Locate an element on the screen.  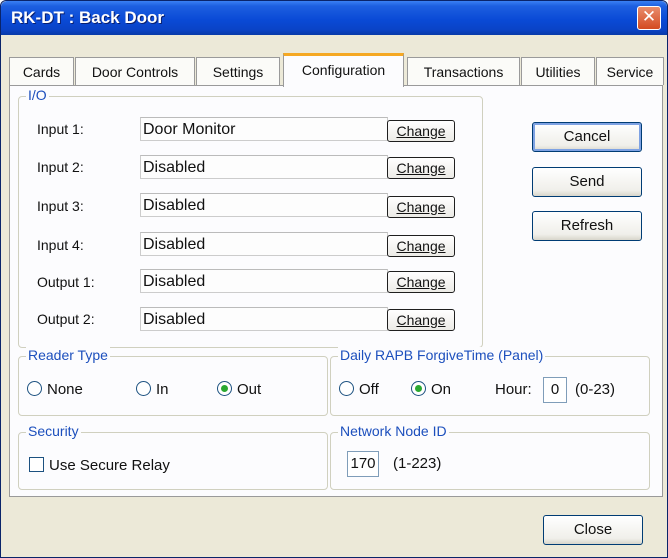
reader-in-radio: In is located at coordinates (152, 389).